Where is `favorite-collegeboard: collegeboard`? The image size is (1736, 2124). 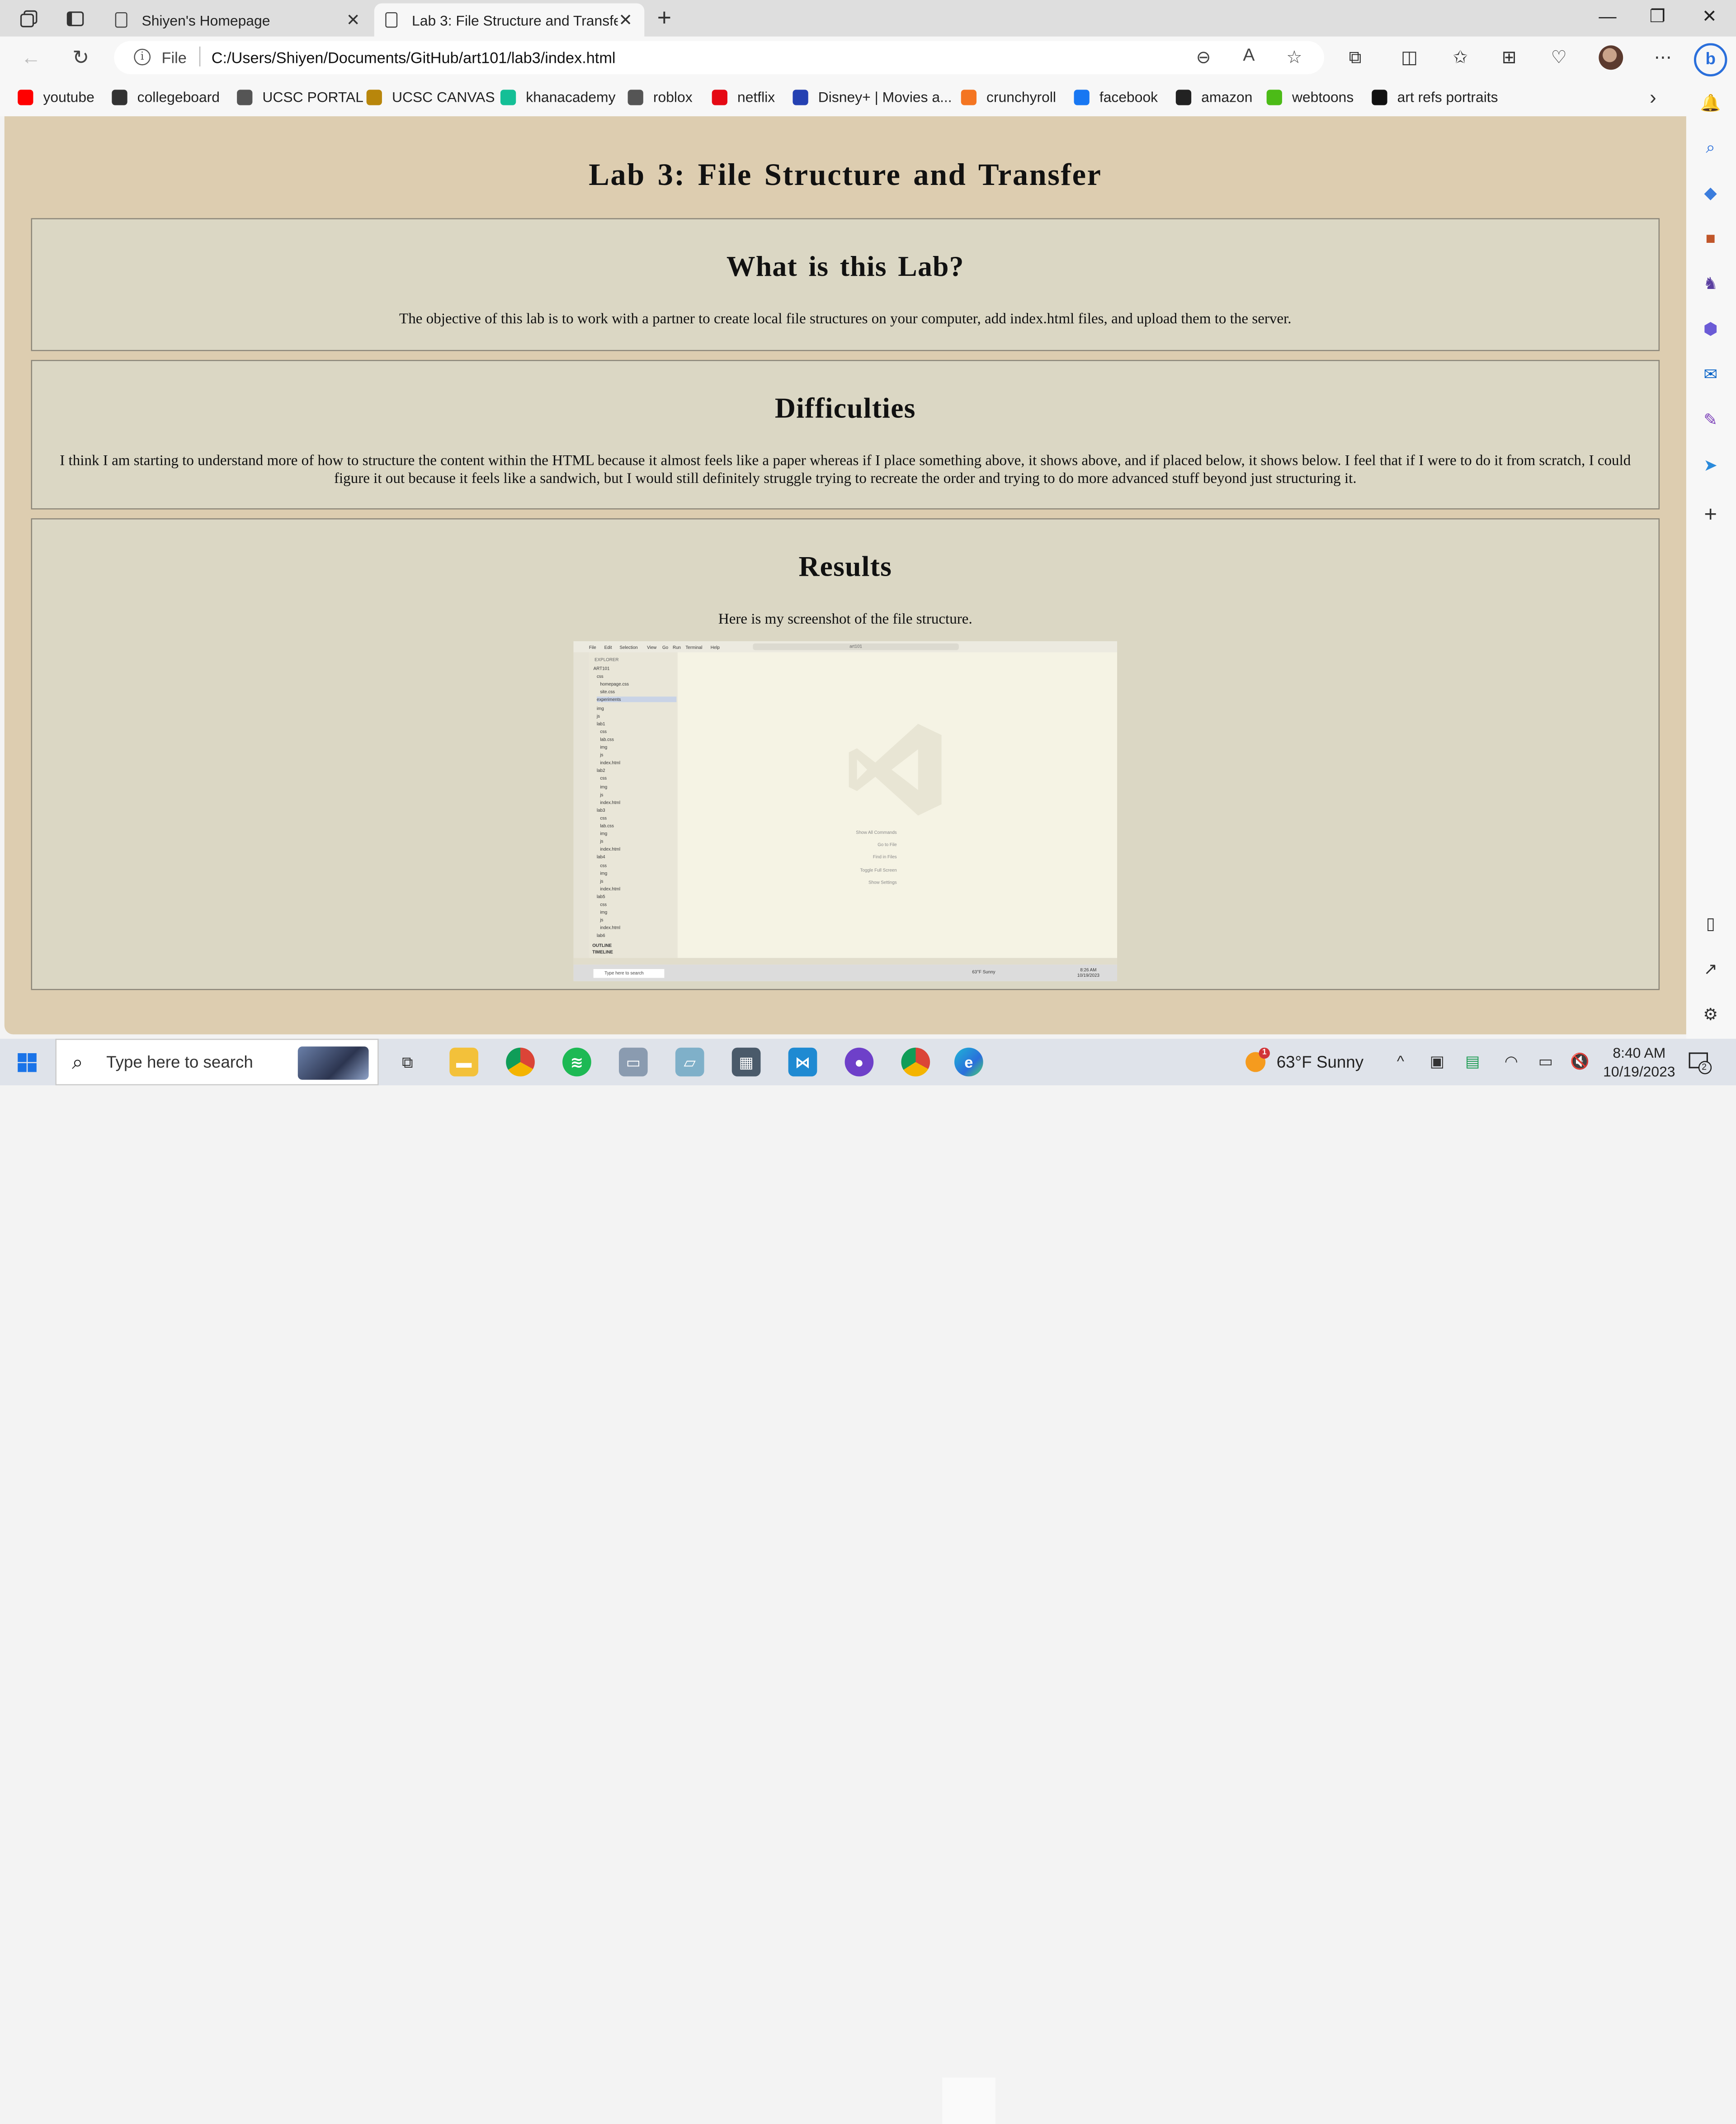 favorite-collegeboard: collegeboard is located at coordinates (166, 97).